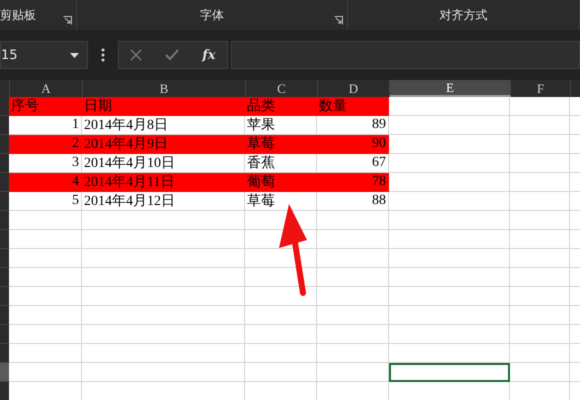  I want to click on table-cell: 日期, so click(163, 106).